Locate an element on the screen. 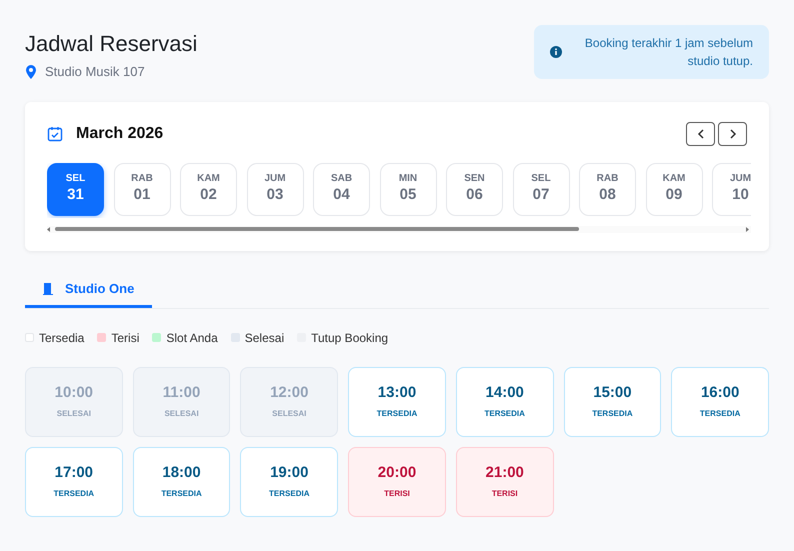  time-slot: 21:00 TERISI is located at coordinates (505, 481).